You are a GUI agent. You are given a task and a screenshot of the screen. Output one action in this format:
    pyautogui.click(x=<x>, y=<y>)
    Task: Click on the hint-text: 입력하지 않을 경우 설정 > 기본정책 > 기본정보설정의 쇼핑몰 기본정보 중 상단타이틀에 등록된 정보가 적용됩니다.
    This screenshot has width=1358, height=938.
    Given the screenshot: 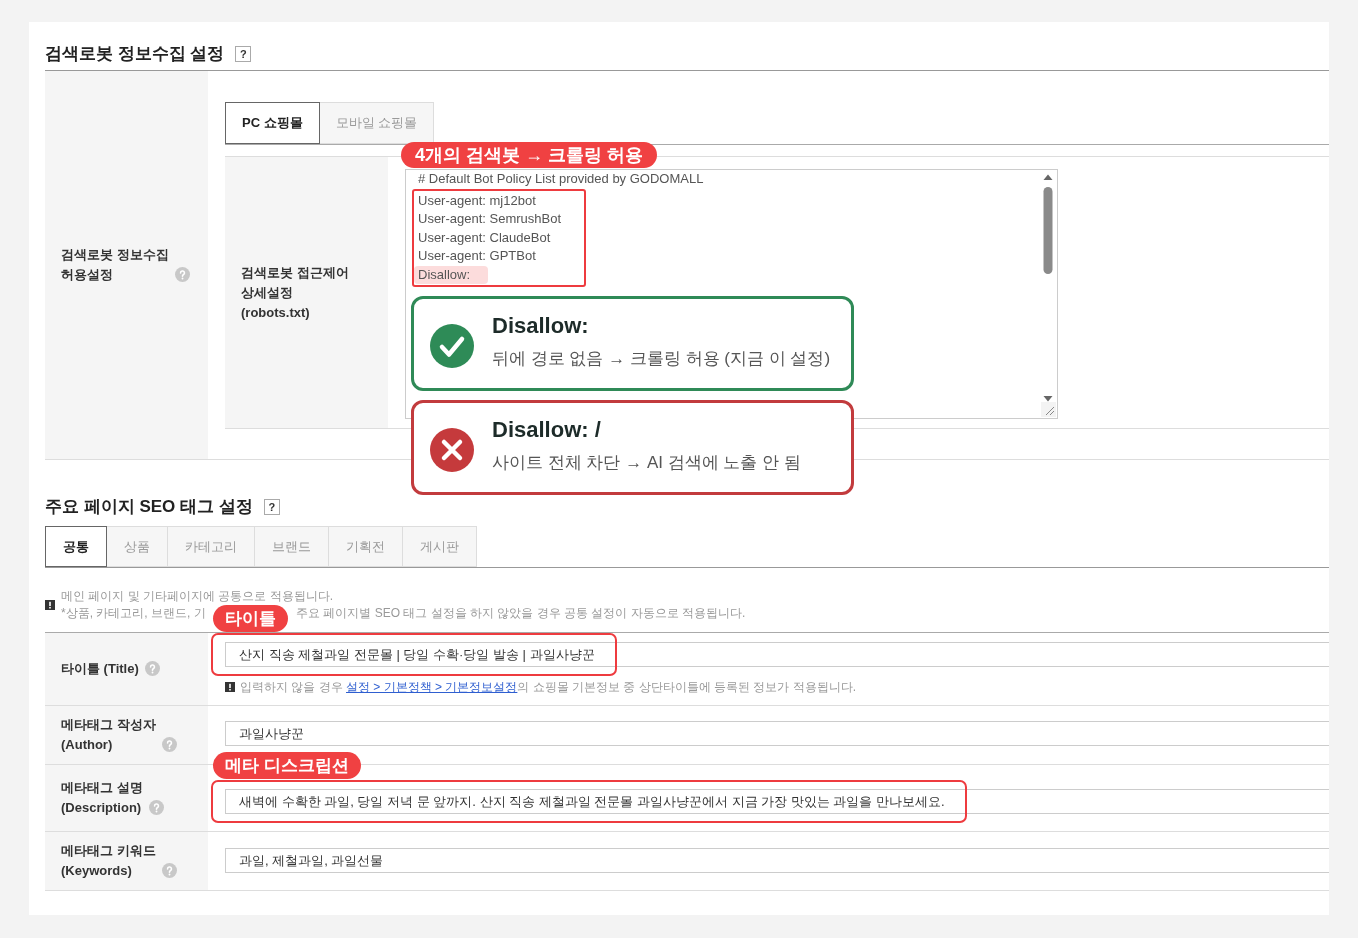 What is the action you would take?
    pyautogui.click(x=548, y=687)
    